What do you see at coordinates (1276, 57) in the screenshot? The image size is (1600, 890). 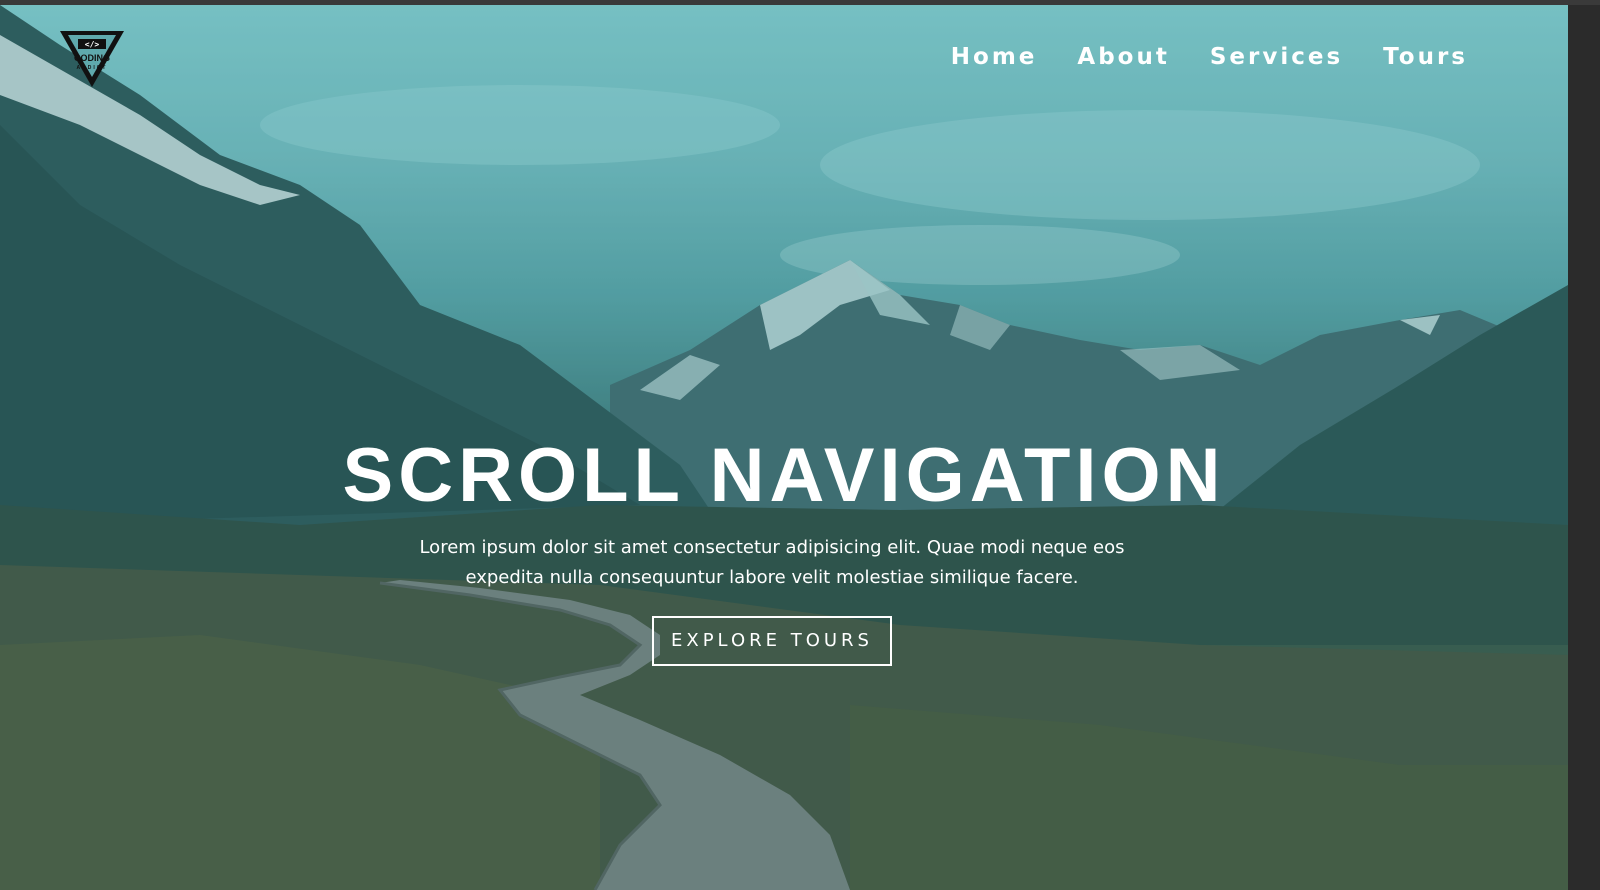 I see `nav-link-services: Services` at bounding box center [1276, 57].